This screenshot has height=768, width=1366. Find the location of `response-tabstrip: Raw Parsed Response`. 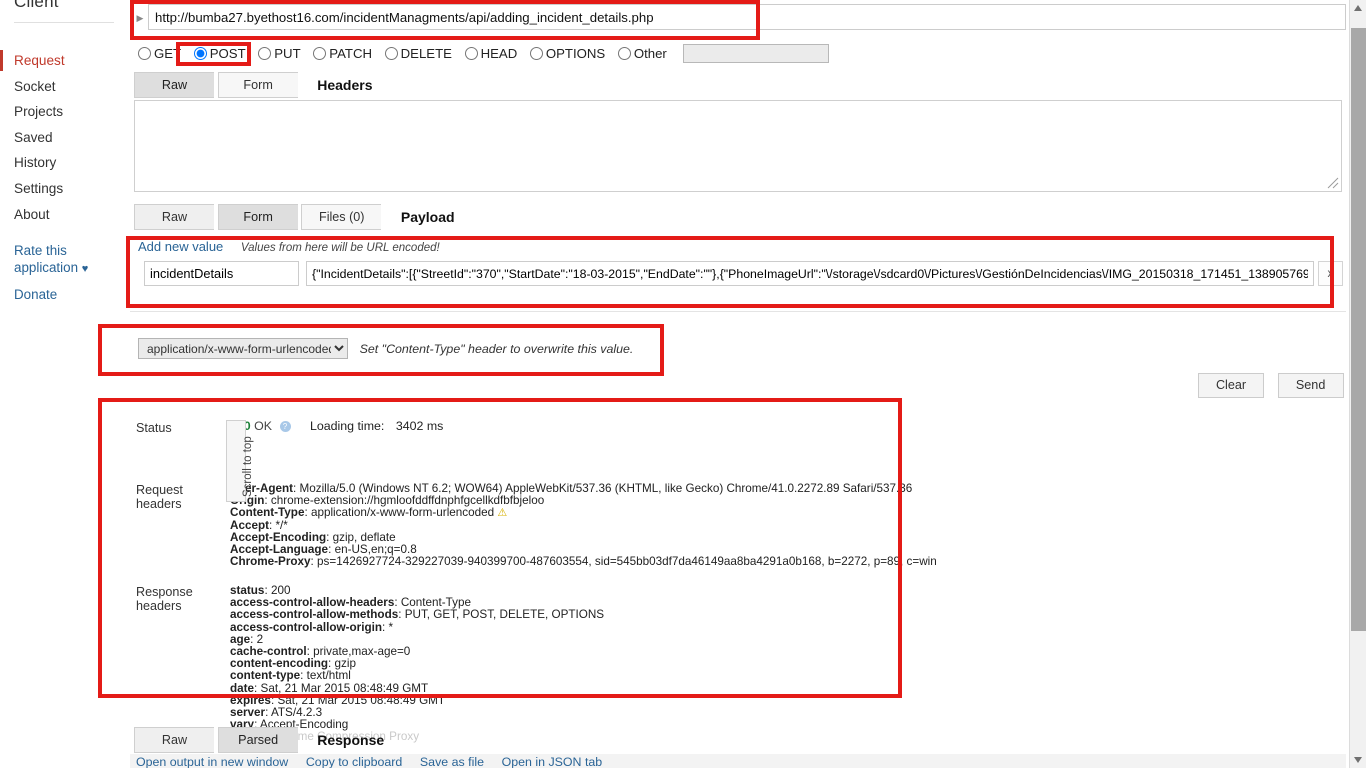

response-tabstrip: Raw Parsed Response is located at coordinates (259, 740).